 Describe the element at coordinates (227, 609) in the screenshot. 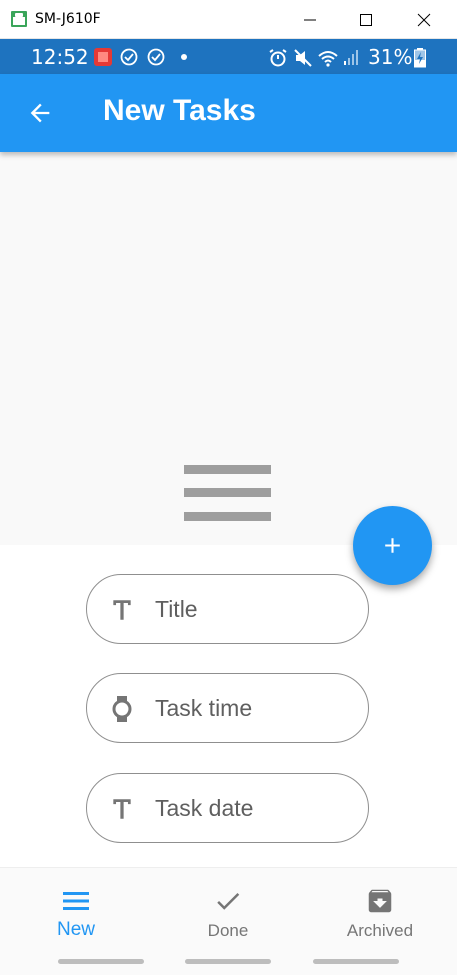

I see `title-field: Title` at that location.